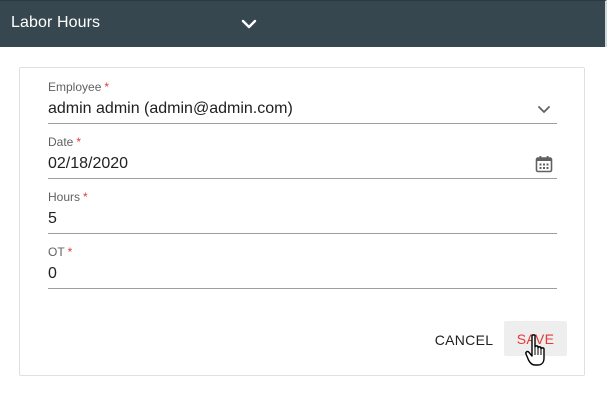 The height and width of the screenshot is (403, 607). What do you see at coordinates (544, 164) in the screenshot?
I see `calendar-icon` at bounding box center [544, 164].